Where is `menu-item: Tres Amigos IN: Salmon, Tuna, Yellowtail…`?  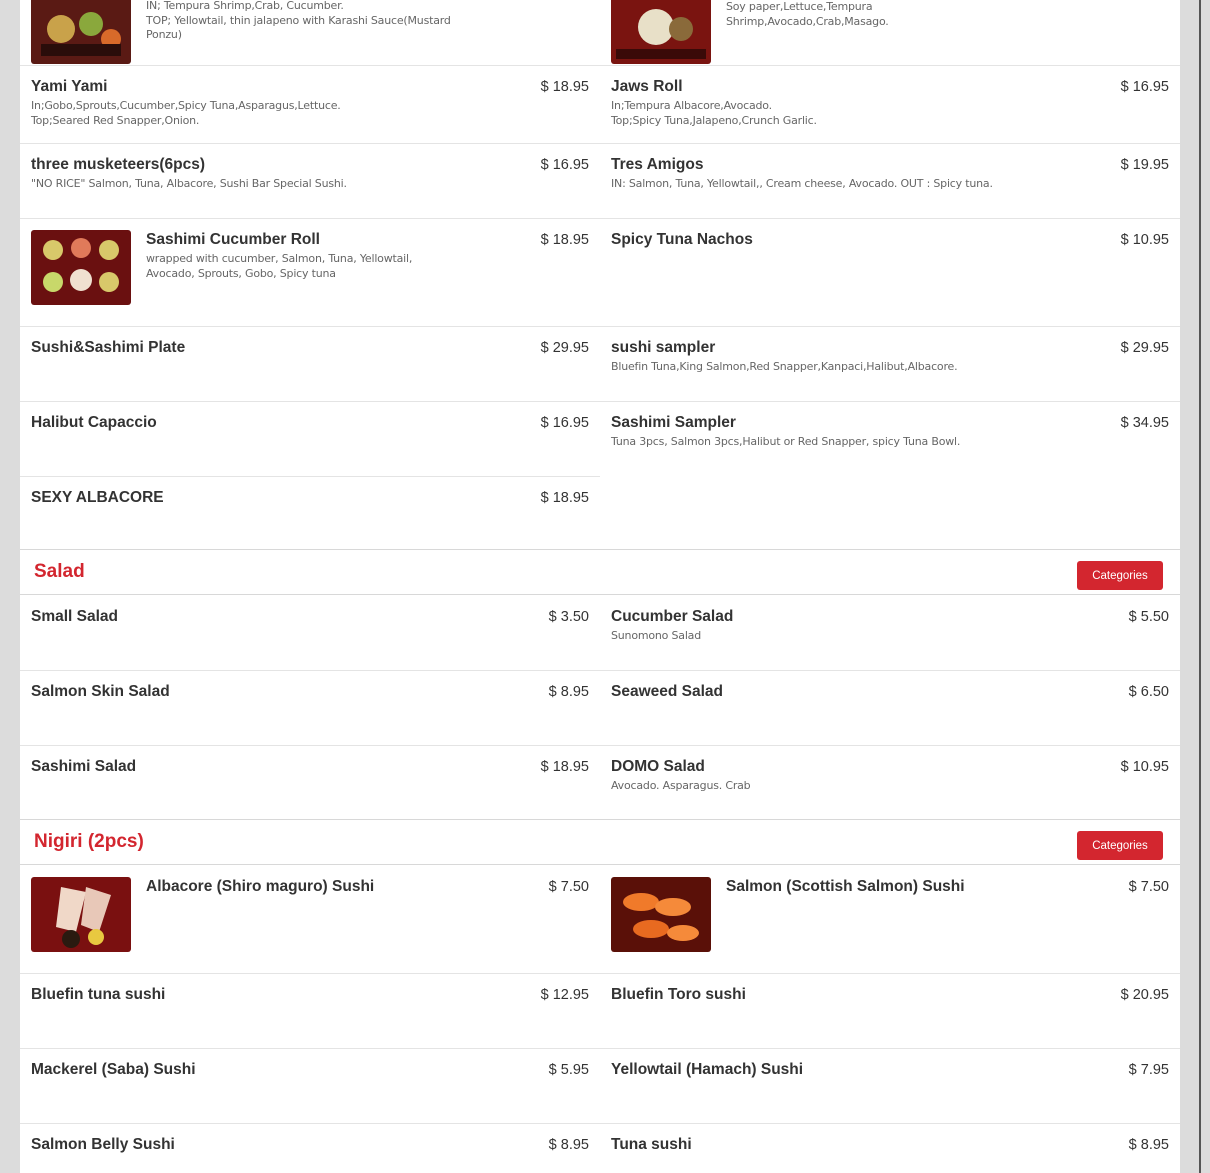 menu-item: Tres Amigos IN: Salmon, Tuna, Yellowtail… is located at coordinates (890, 181).